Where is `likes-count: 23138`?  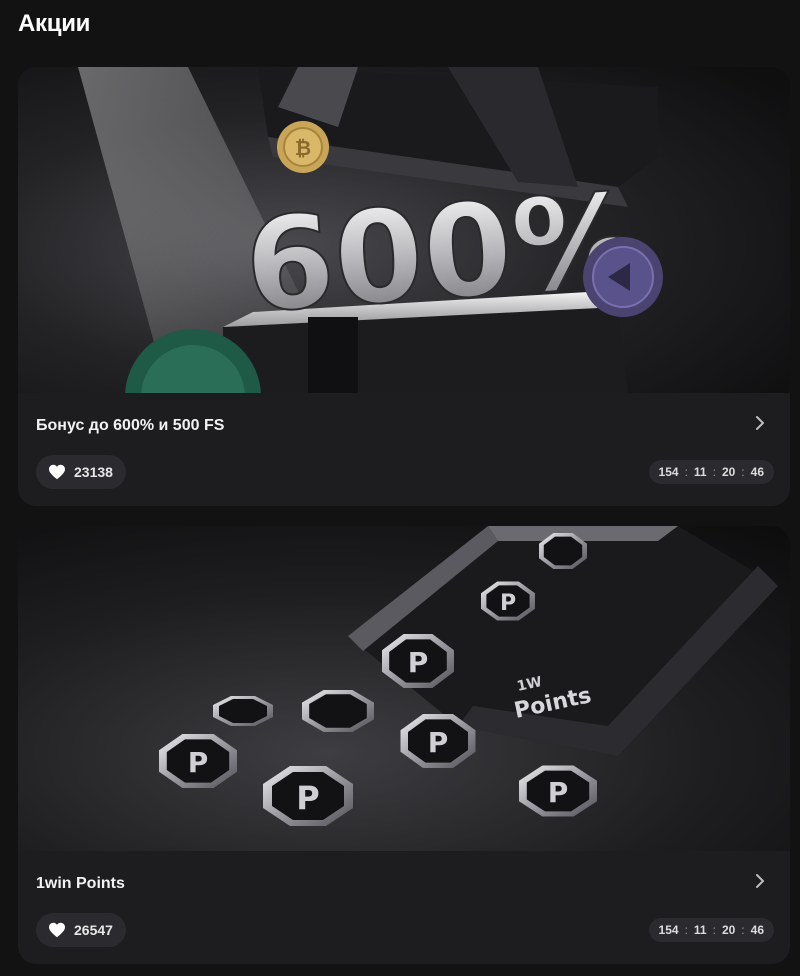 likes-count: 23138 is located at coordinates (93, 472).